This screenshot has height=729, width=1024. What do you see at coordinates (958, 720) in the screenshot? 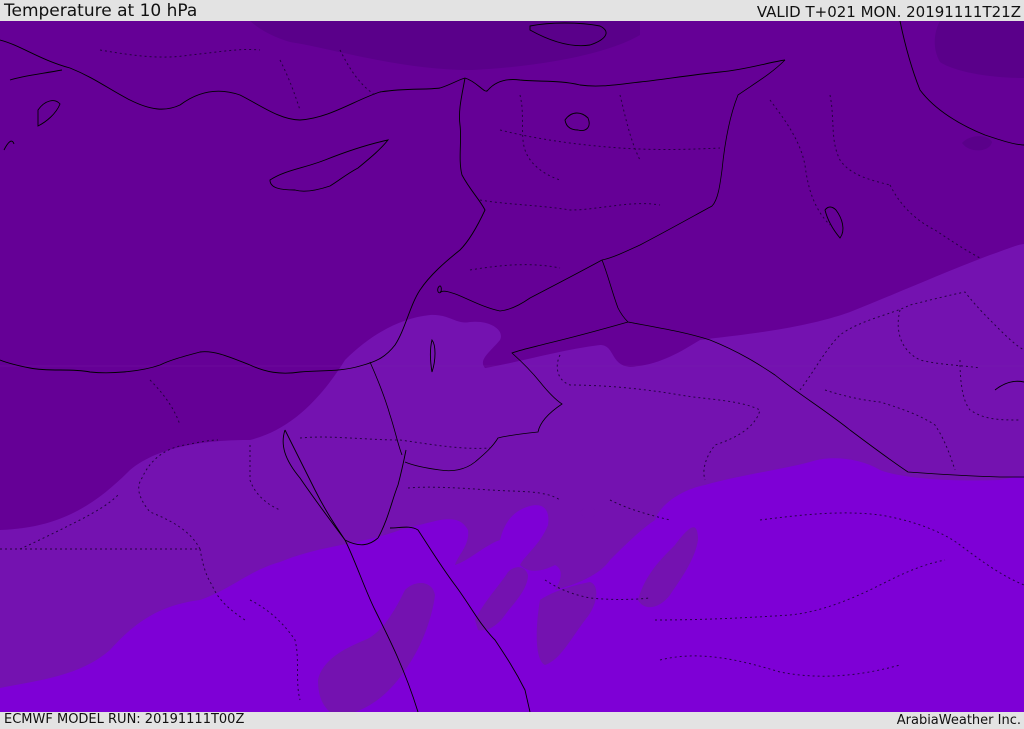
I see `credit-label: ArabiaWeather Inc.` at bounding box center [958, 720].